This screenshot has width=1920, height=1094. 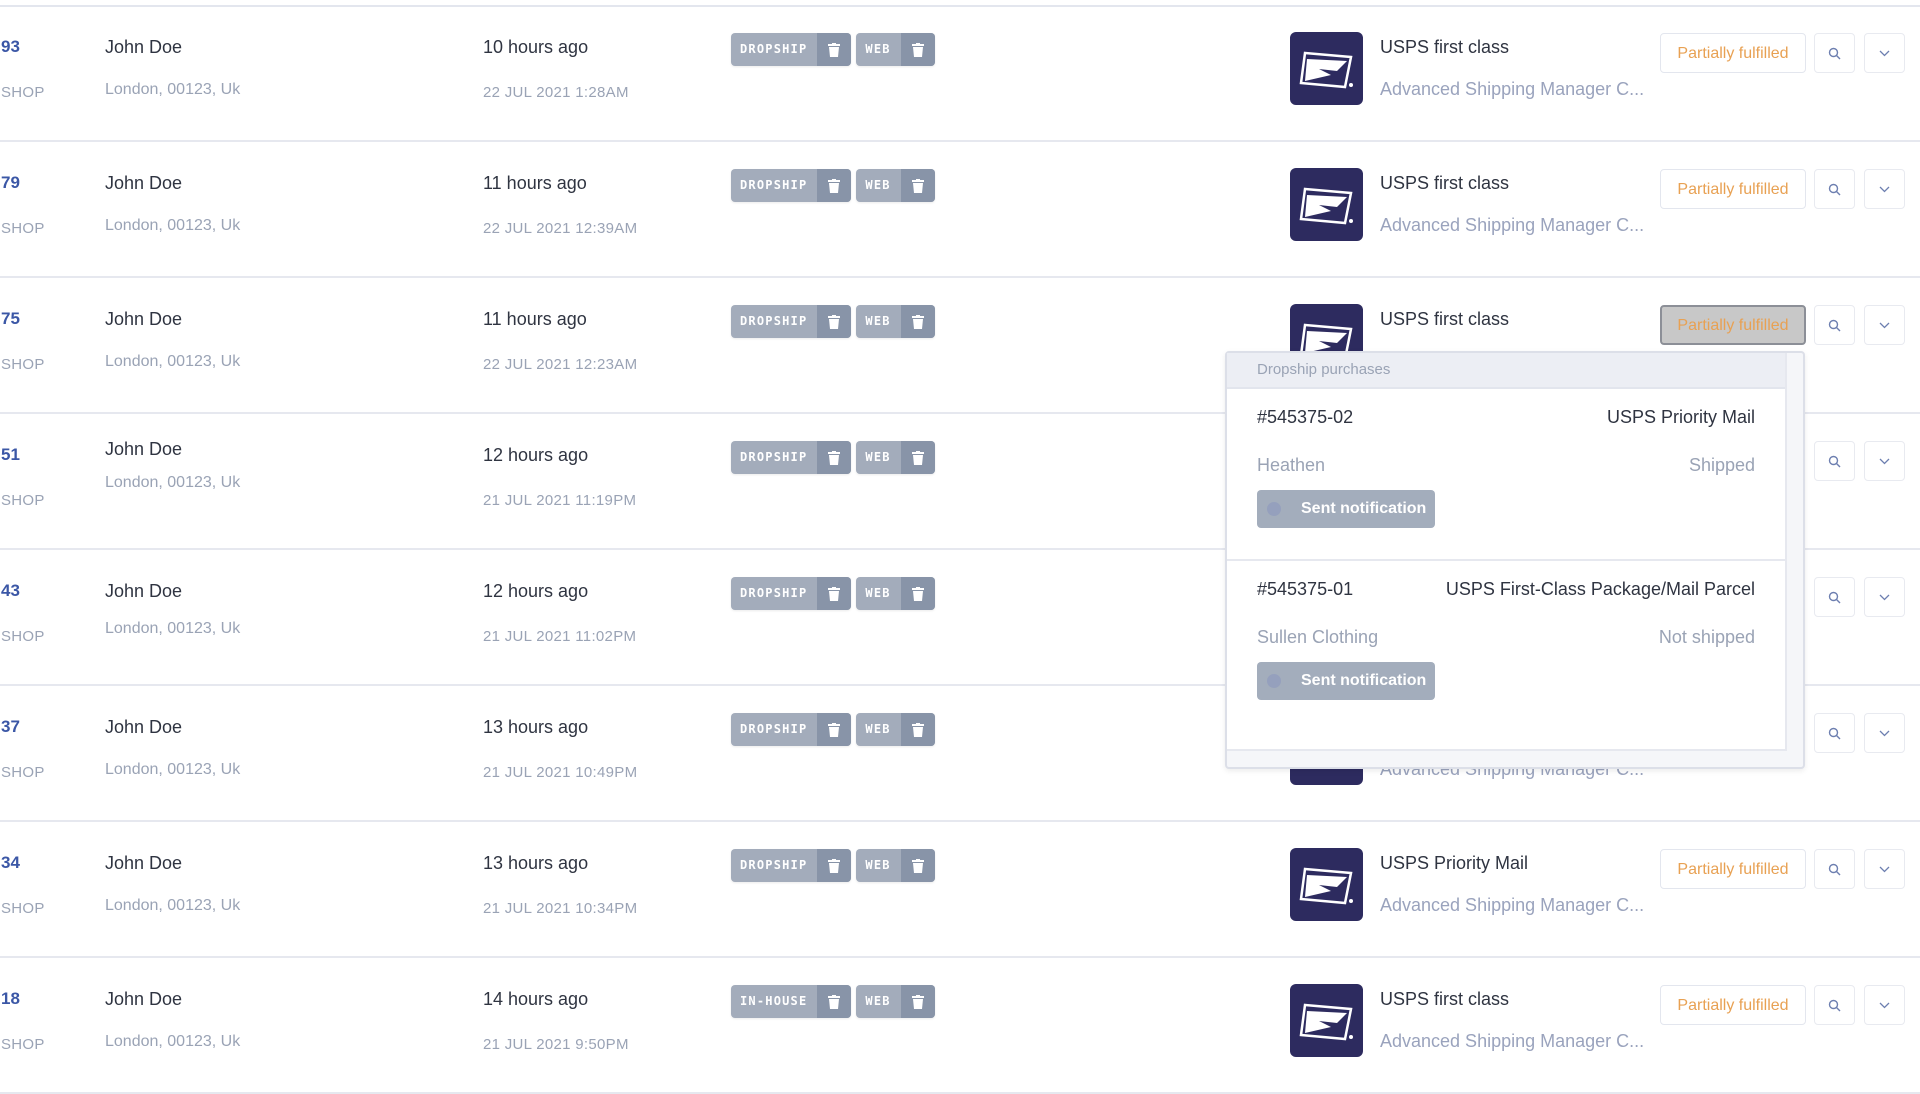 What do you see at coordinates (173, 225) in the screenshot?
I see `customer-address: London, 00123, Uk` at bounding box center [173, 225].